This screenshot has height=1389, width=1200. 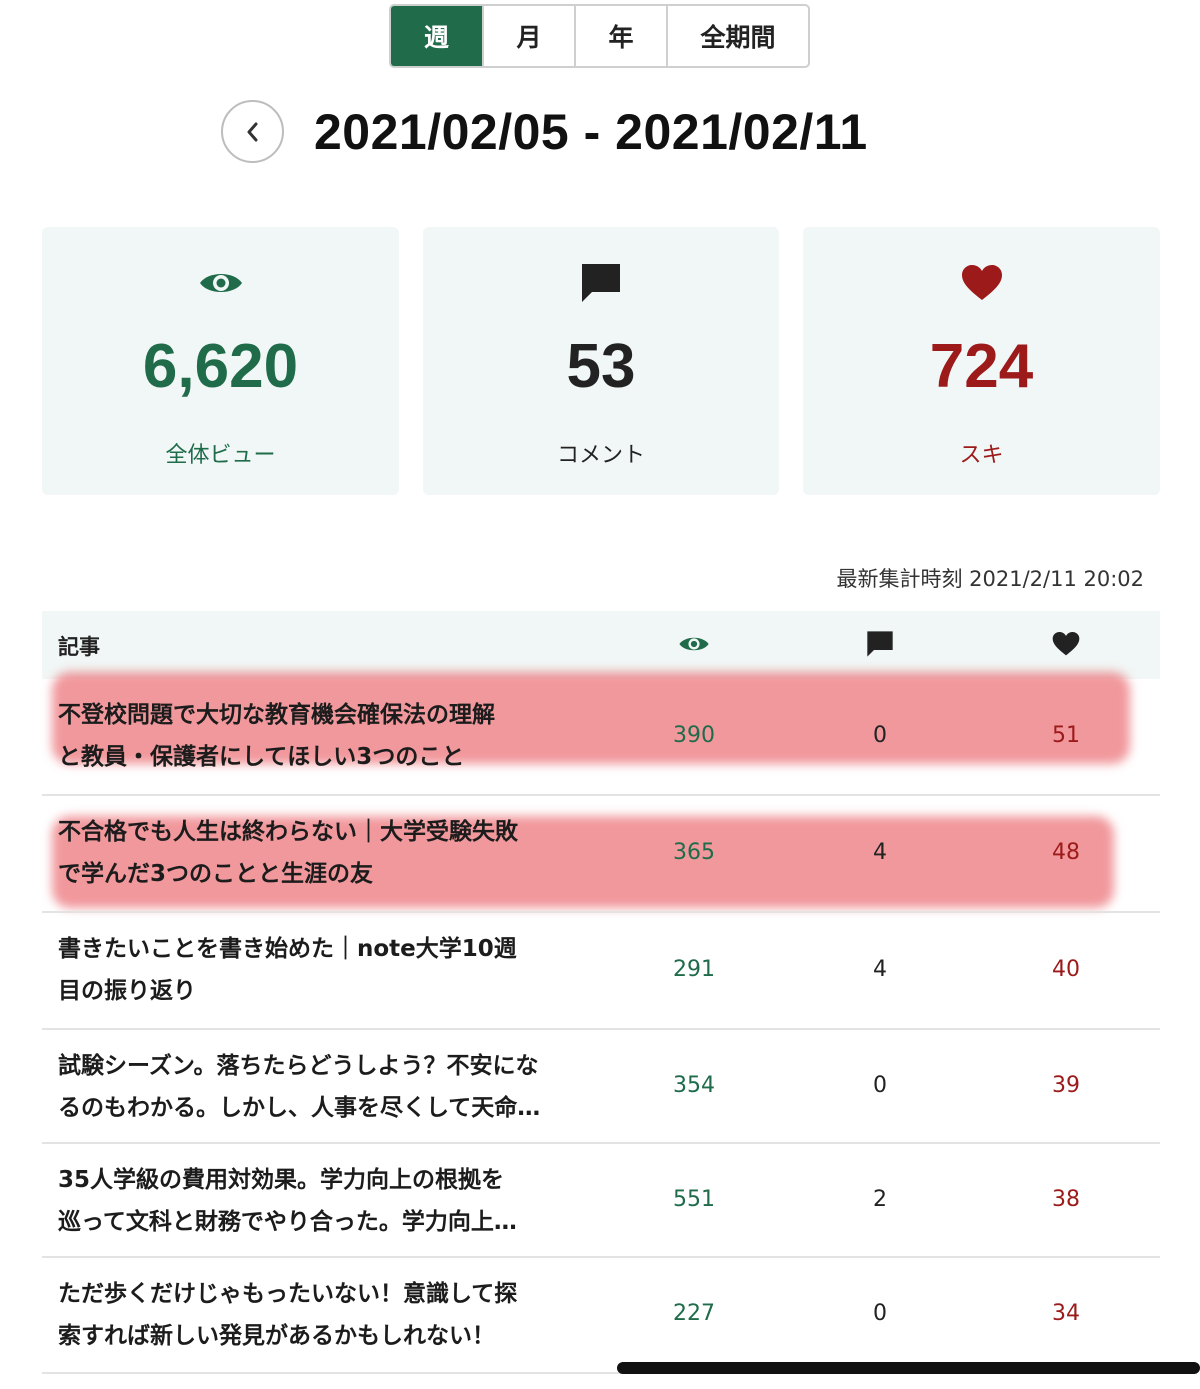 What do you see at coordinates (328, 1315) in the screenshot?
I see `article-title: ただ歩くだけじゃもったいない！意識して探 索すれば新しい発見があるかもしれない！` at bounding box center [328, 1315].